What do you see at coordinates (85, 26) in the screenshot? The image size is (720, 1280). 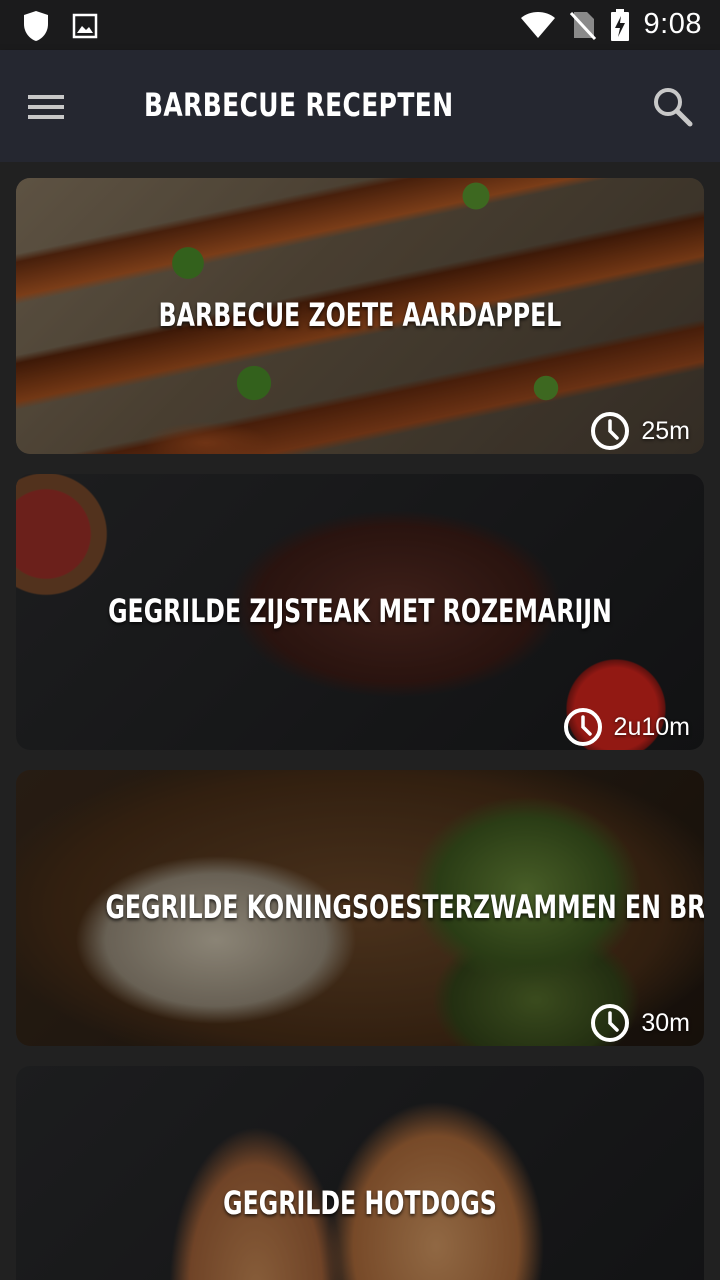 I see `image-icon` at bounding box center [85, 26].